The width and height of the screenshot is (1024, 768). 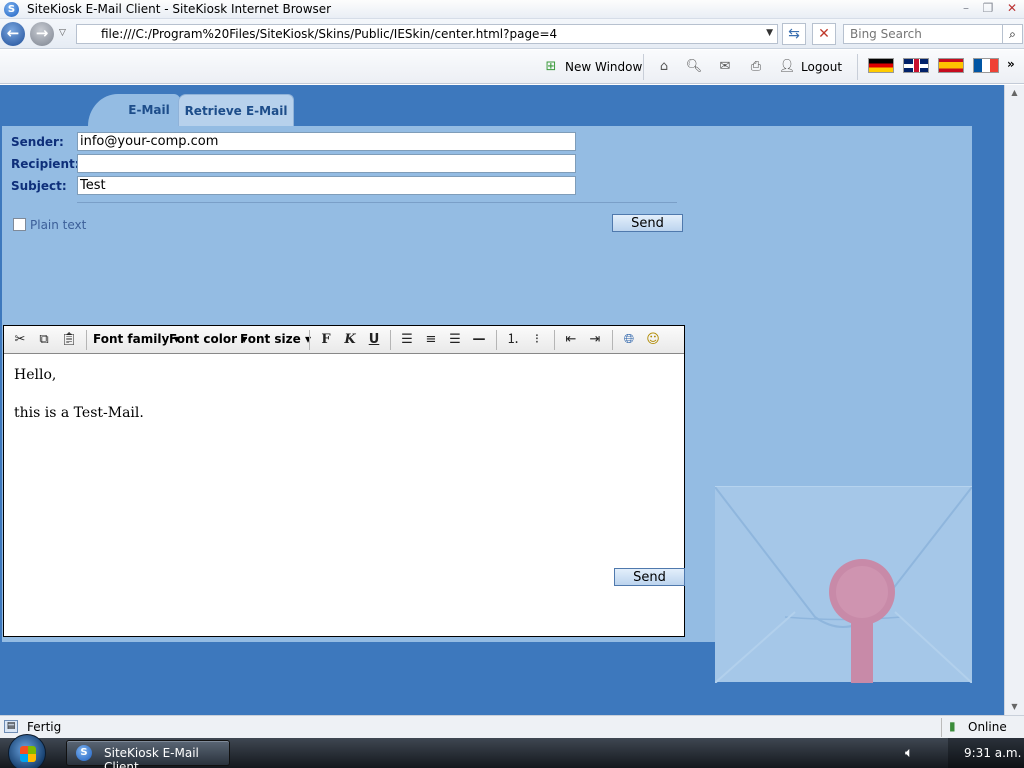 What do you see at coordinates (326, 340) in the screenshot?
I see `bold-button: F` at bounding box center [326, 340].